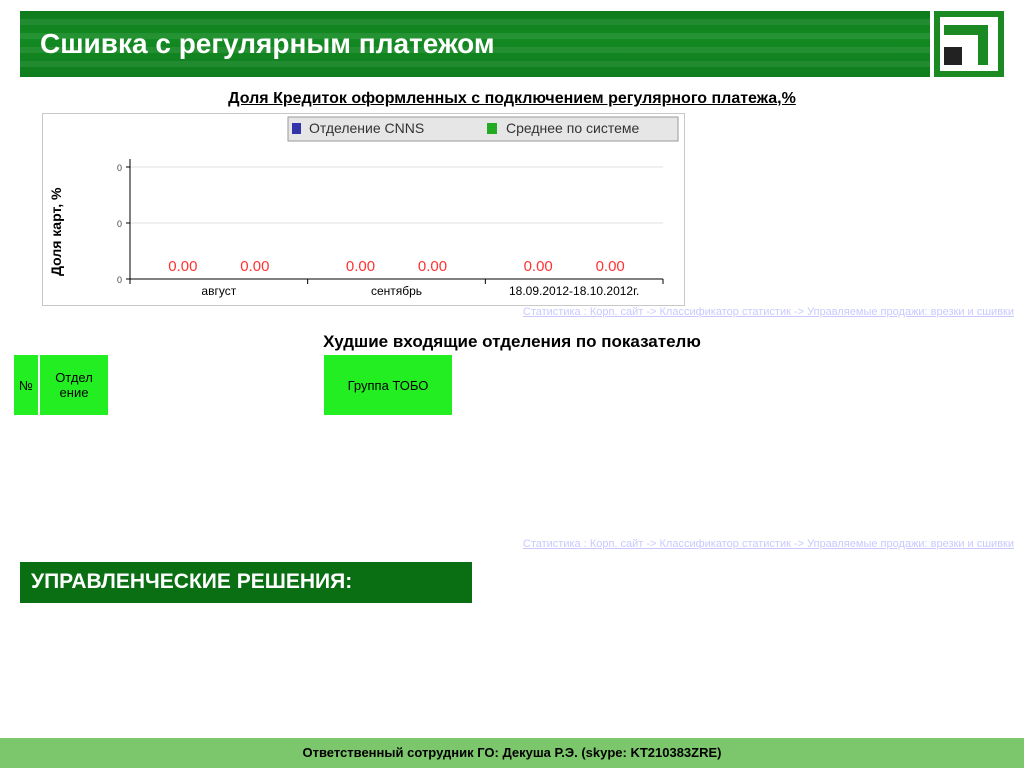 The width and height of the screenshot is (1024, 768). What do you see at coordinates (396, 291) in the screenshot?
I see `x-tick-label: сентябрь` at bounding box center [396, 291].